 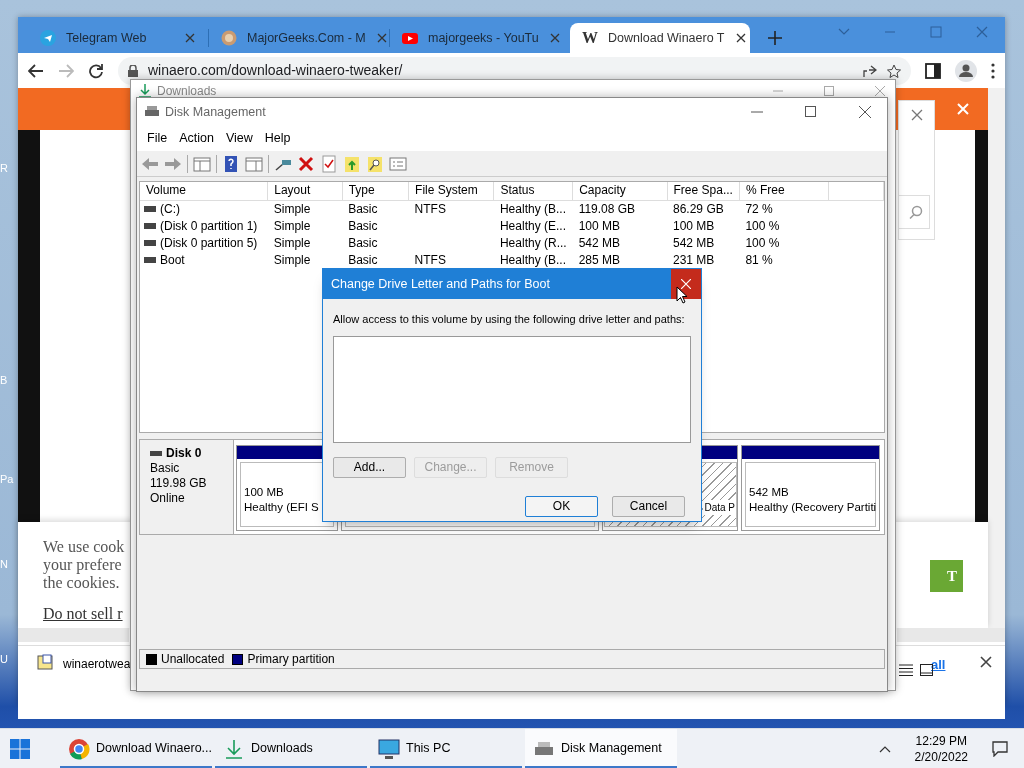 I want to click on browser-tab: majorgeeks - YouTu, so click(x=480, y=38).